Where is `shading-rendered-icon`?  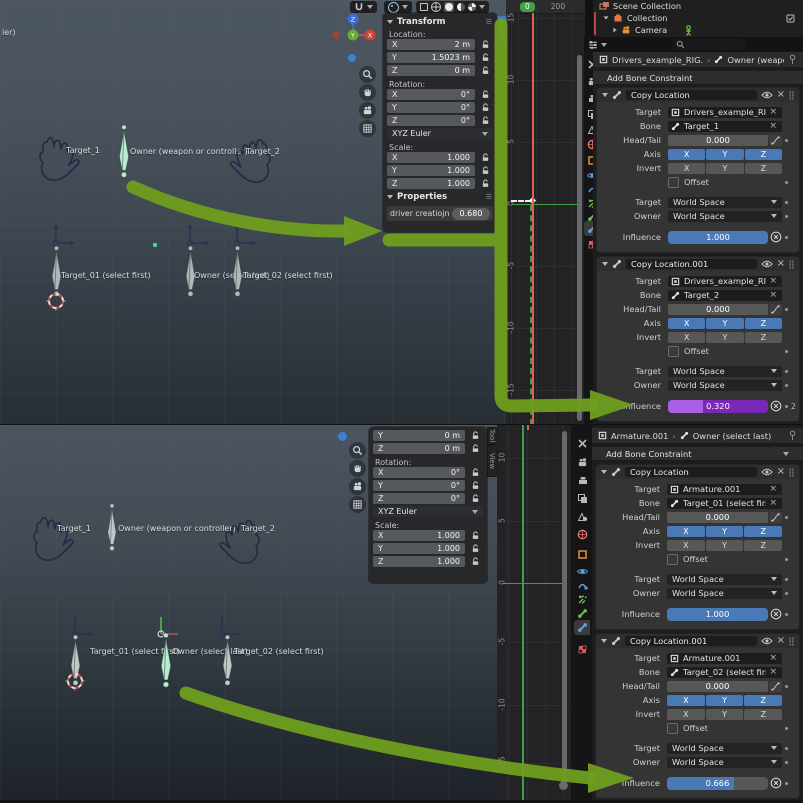 shading-rendered-icon is located at coordinates (472, 7).